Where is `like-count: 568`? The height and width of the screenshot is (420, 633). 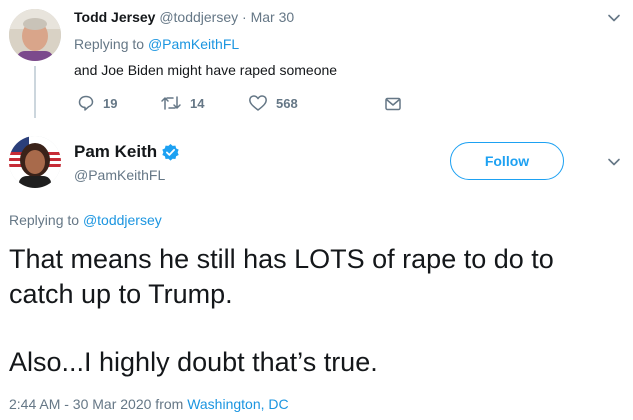
like-count: 568 is located at coordinates (287, 103).